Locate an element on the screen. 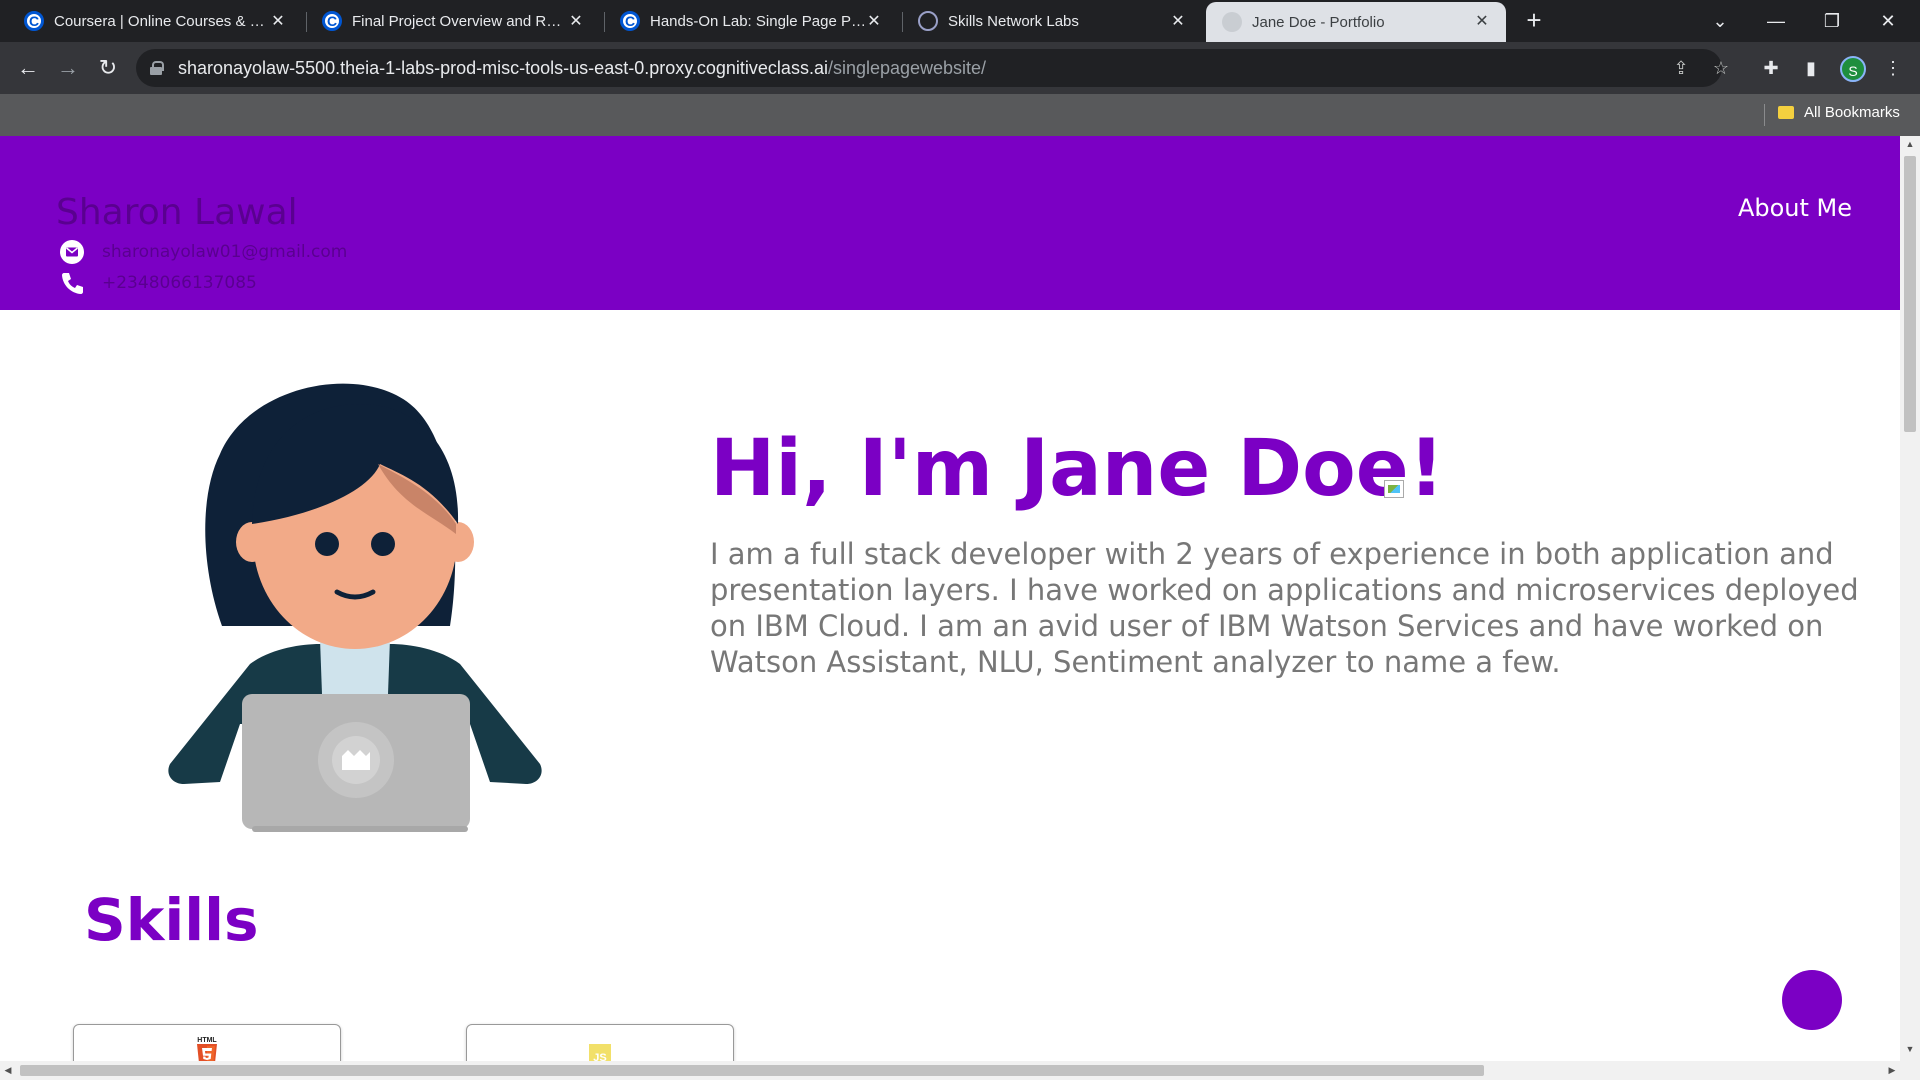 The image size is (1920, 1080). url-path: /singlepagewebsite/ is located at coordinates (907, 67).